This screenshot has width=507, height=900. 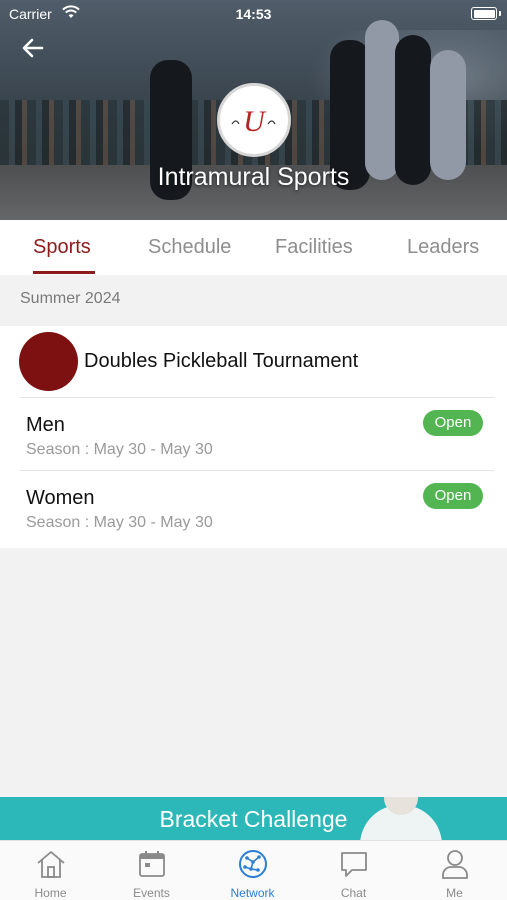 I want to click on banner-label: Bracket Challenge, so click(x=253, y=819).